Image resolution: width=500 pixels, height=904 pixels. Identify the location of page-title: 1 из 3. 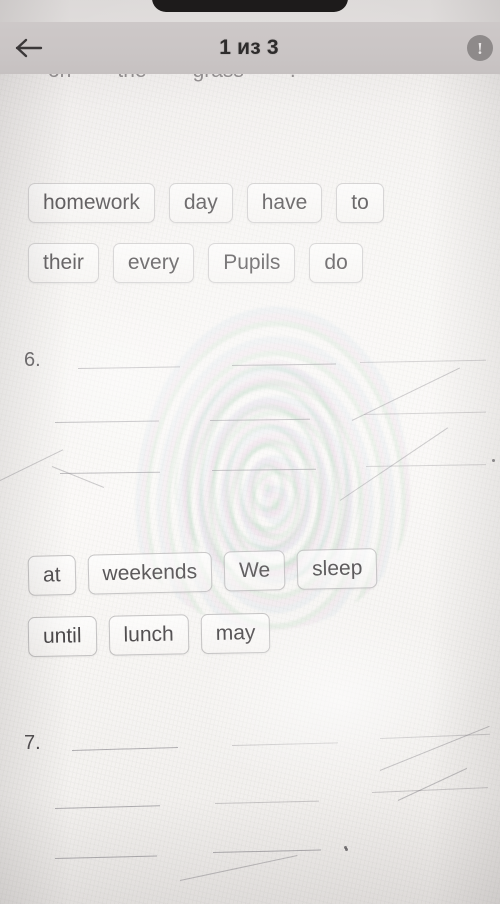
(249, 47).